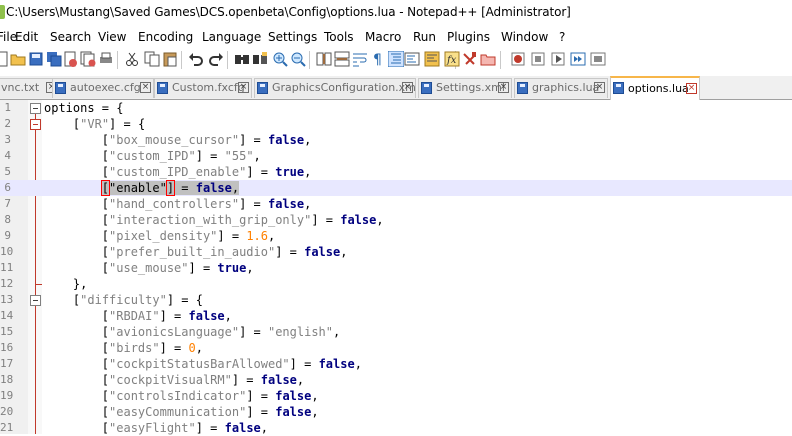  Describe the element at coordinates (396, 188) in the screenshot. I see `code-line: 6 ["enable"] = false,` at that location.